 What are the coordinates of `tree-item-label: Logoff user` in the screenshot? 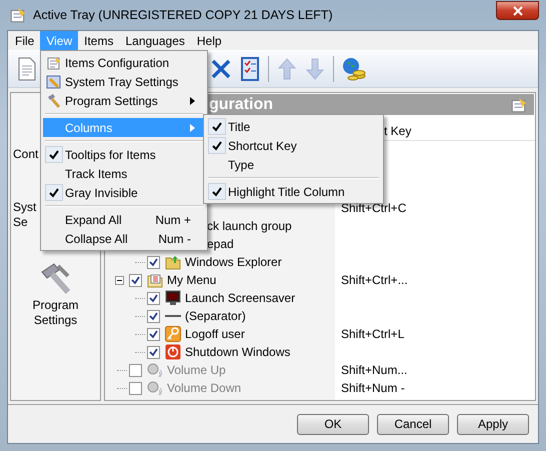 It's located at (215, 334).